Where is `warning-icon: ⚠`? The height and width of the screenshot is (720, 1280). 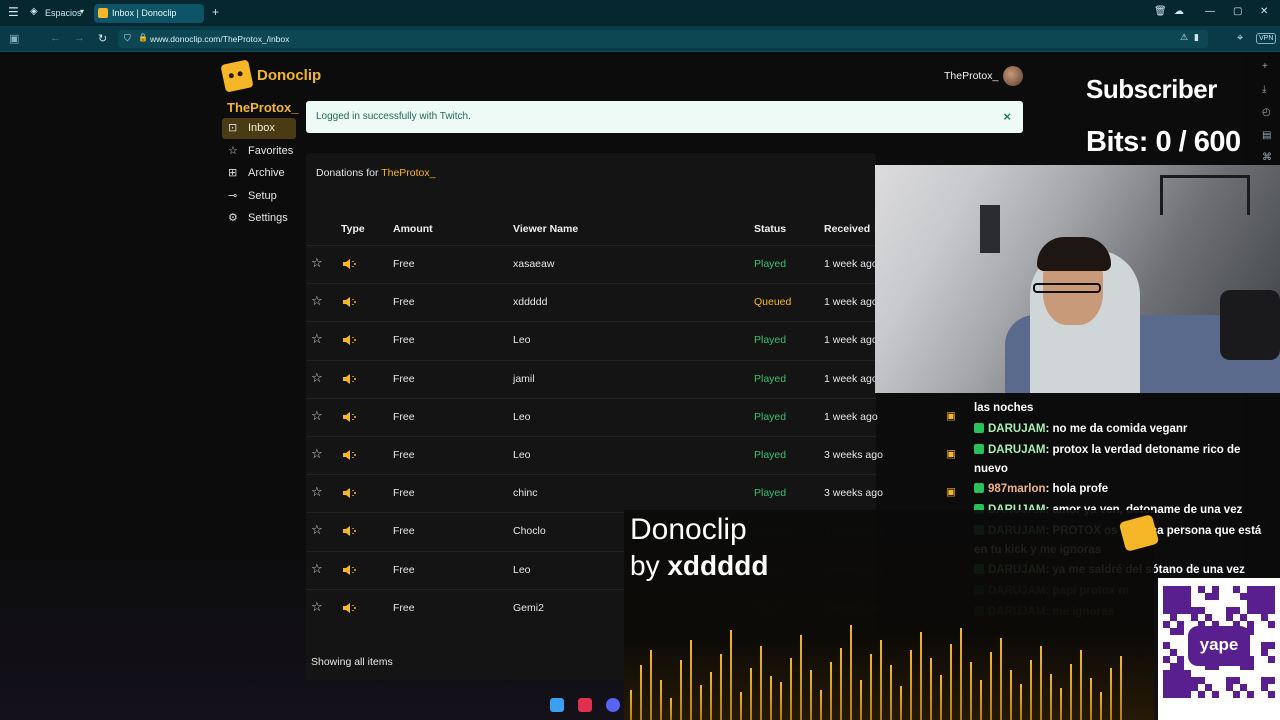 warning-icon: ⚠ is located at coordinates (1184, 37).